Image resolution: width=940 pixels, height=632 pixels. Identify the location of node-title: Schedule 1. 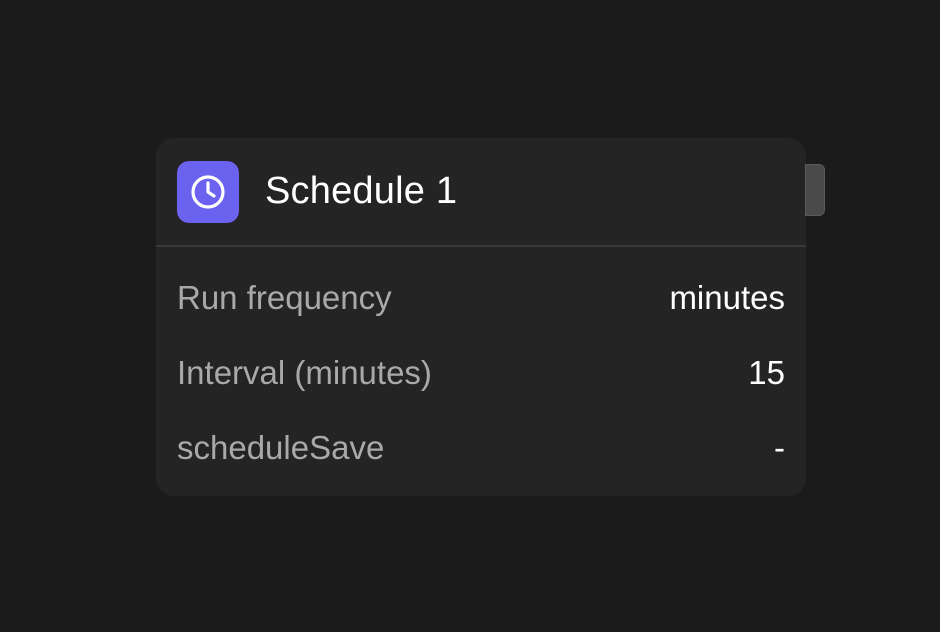
(361, 191).